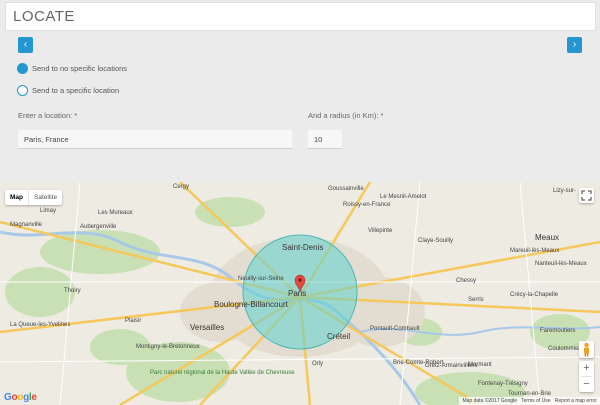 The height and width of the screenshot is (405, 600). Describe the element at coordinates (98, 227) in the screenshot. I see `map-place-label: Aubergenville` at that location.